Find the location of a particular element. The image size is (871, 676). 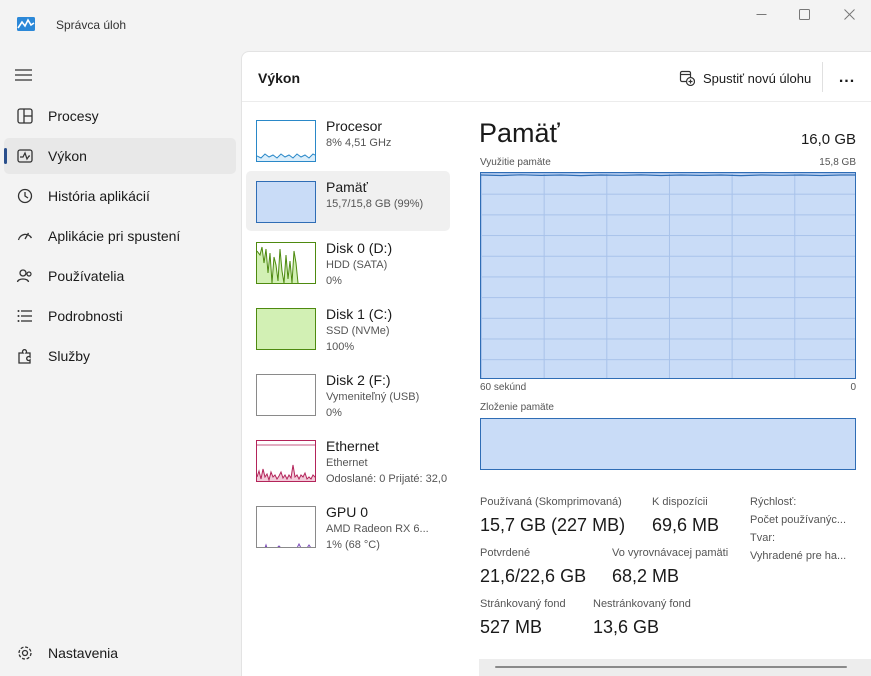

composition-label: Zloženie pamäte is located at coordinates (517, 407).